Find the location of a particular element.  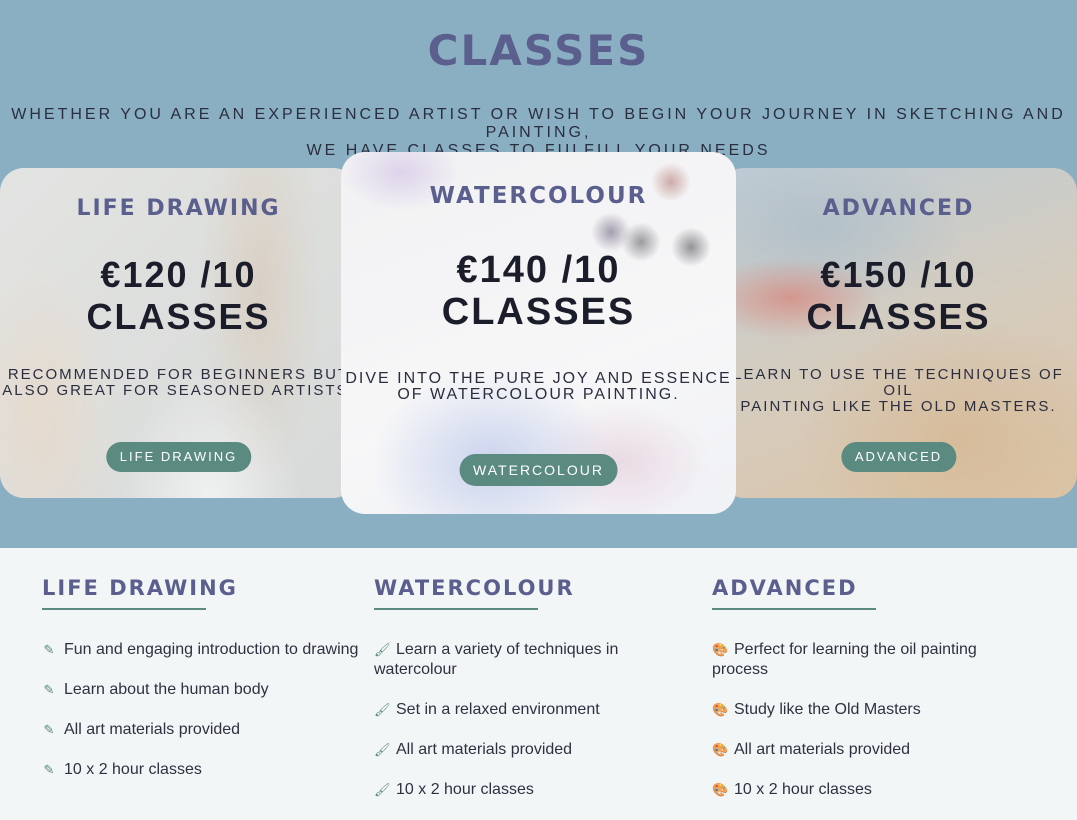

card-price: €120 /10 CLASSES is located at coordinates (178, 295).